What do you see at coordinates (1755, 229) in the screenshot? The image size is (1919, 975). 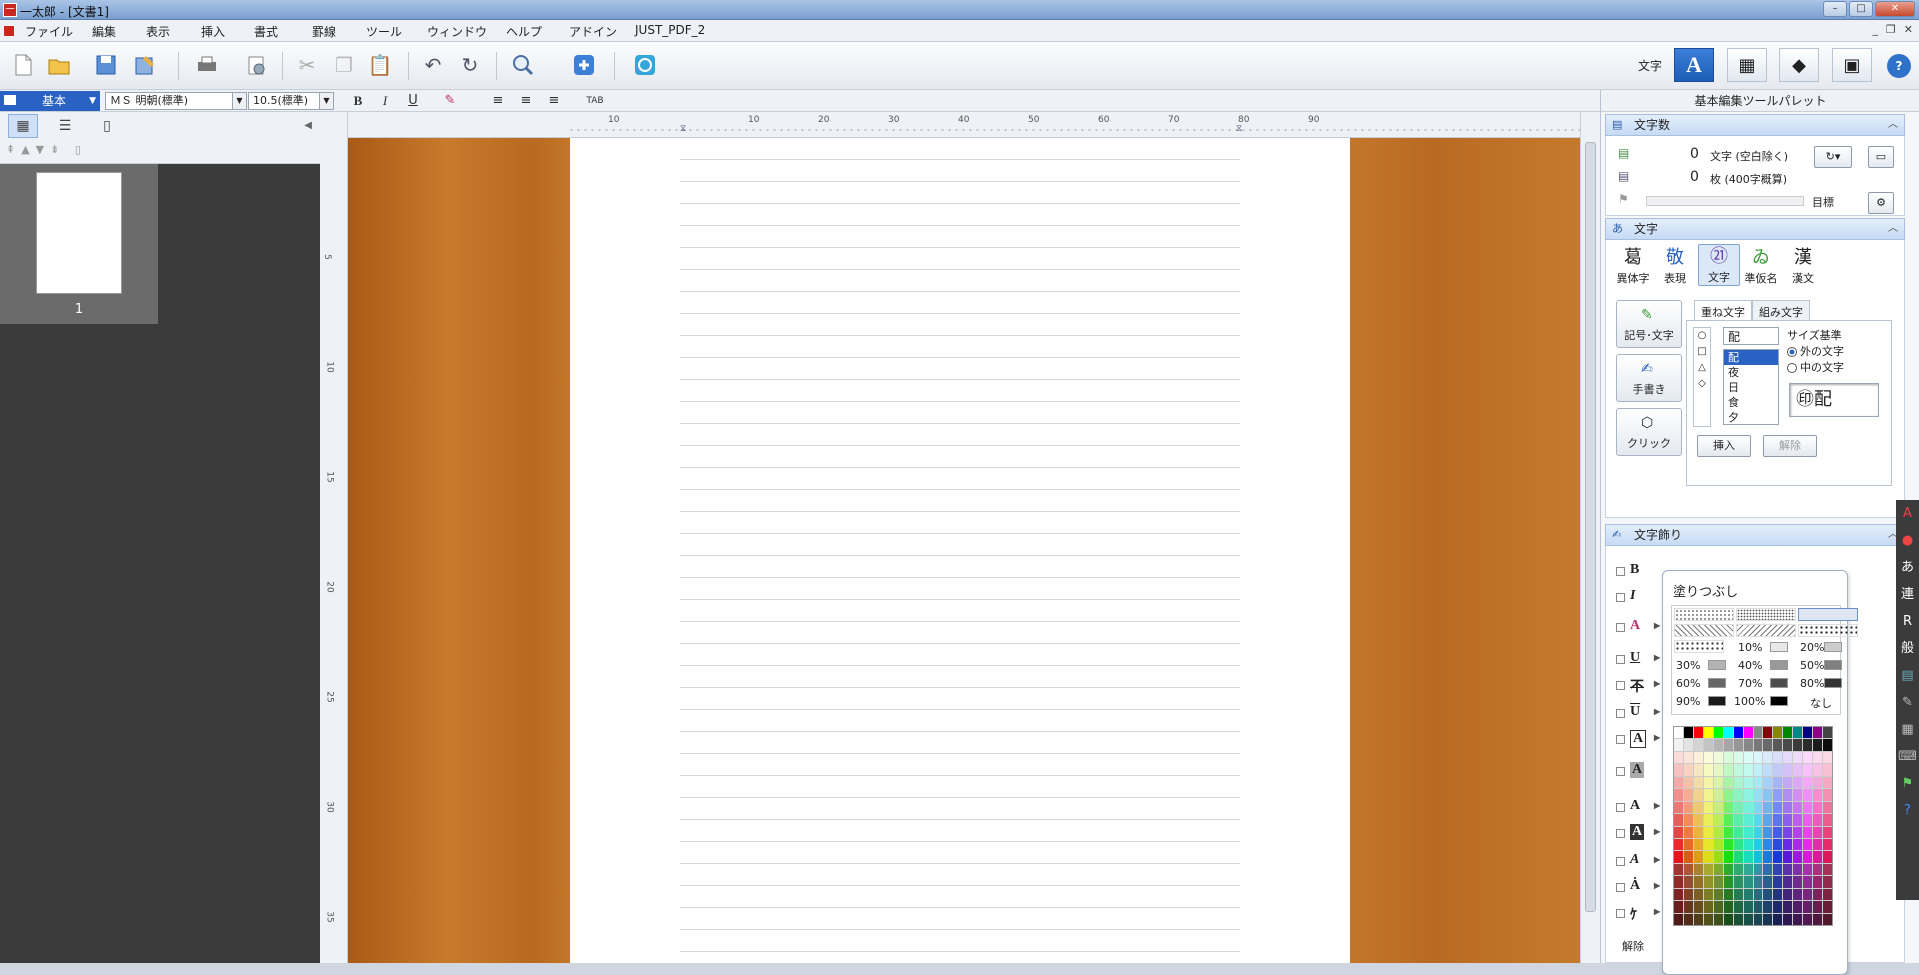 I see `char-section-header: あ 文字 ︿` at bounding box center [1755, 229].